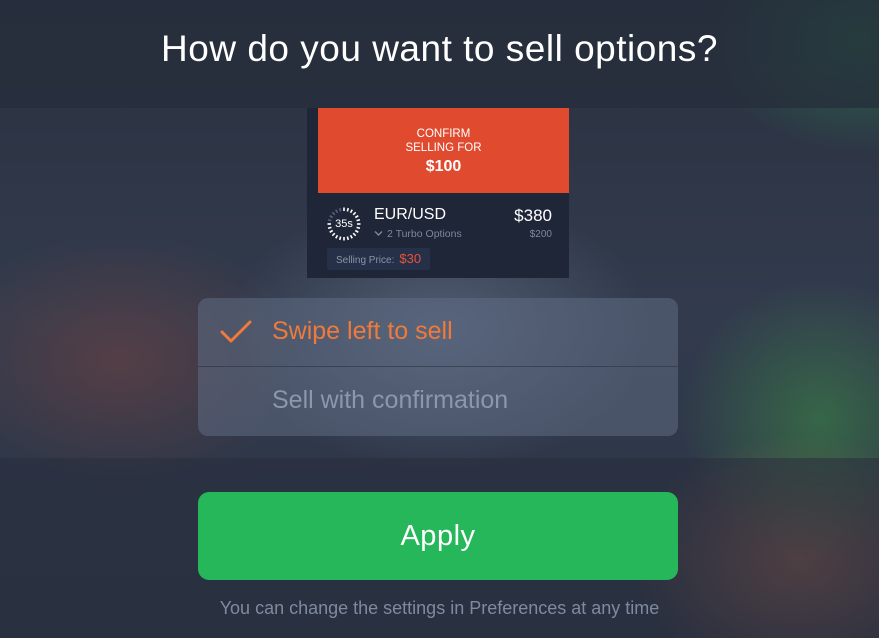 The width and height of the screenshot is (879, 638). Describe the element at coordinates (365, 260) in the screenshot. I see `selling-price-label: Selling Price:` at that location.